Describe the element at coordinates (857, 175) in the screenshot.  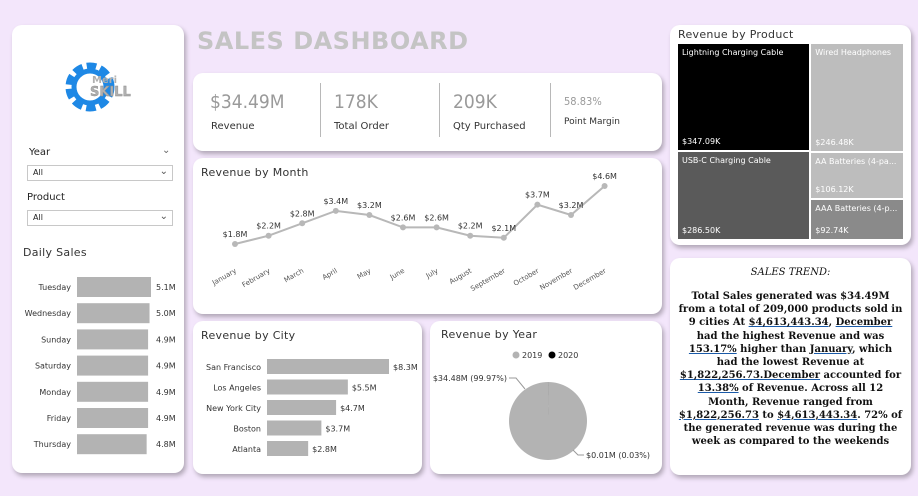
I see `product-treemap-tile: AA Batteries (4-pa... $106.12K` at that location.